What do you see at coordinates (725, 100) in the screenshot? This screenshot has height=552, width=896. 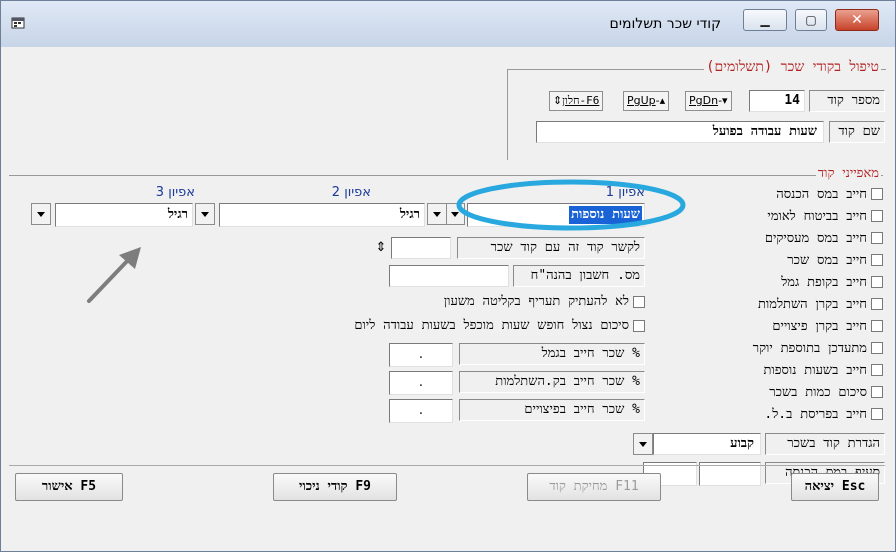 I see `down-arrow-icon: ▾` at bounding box center [725, 100].